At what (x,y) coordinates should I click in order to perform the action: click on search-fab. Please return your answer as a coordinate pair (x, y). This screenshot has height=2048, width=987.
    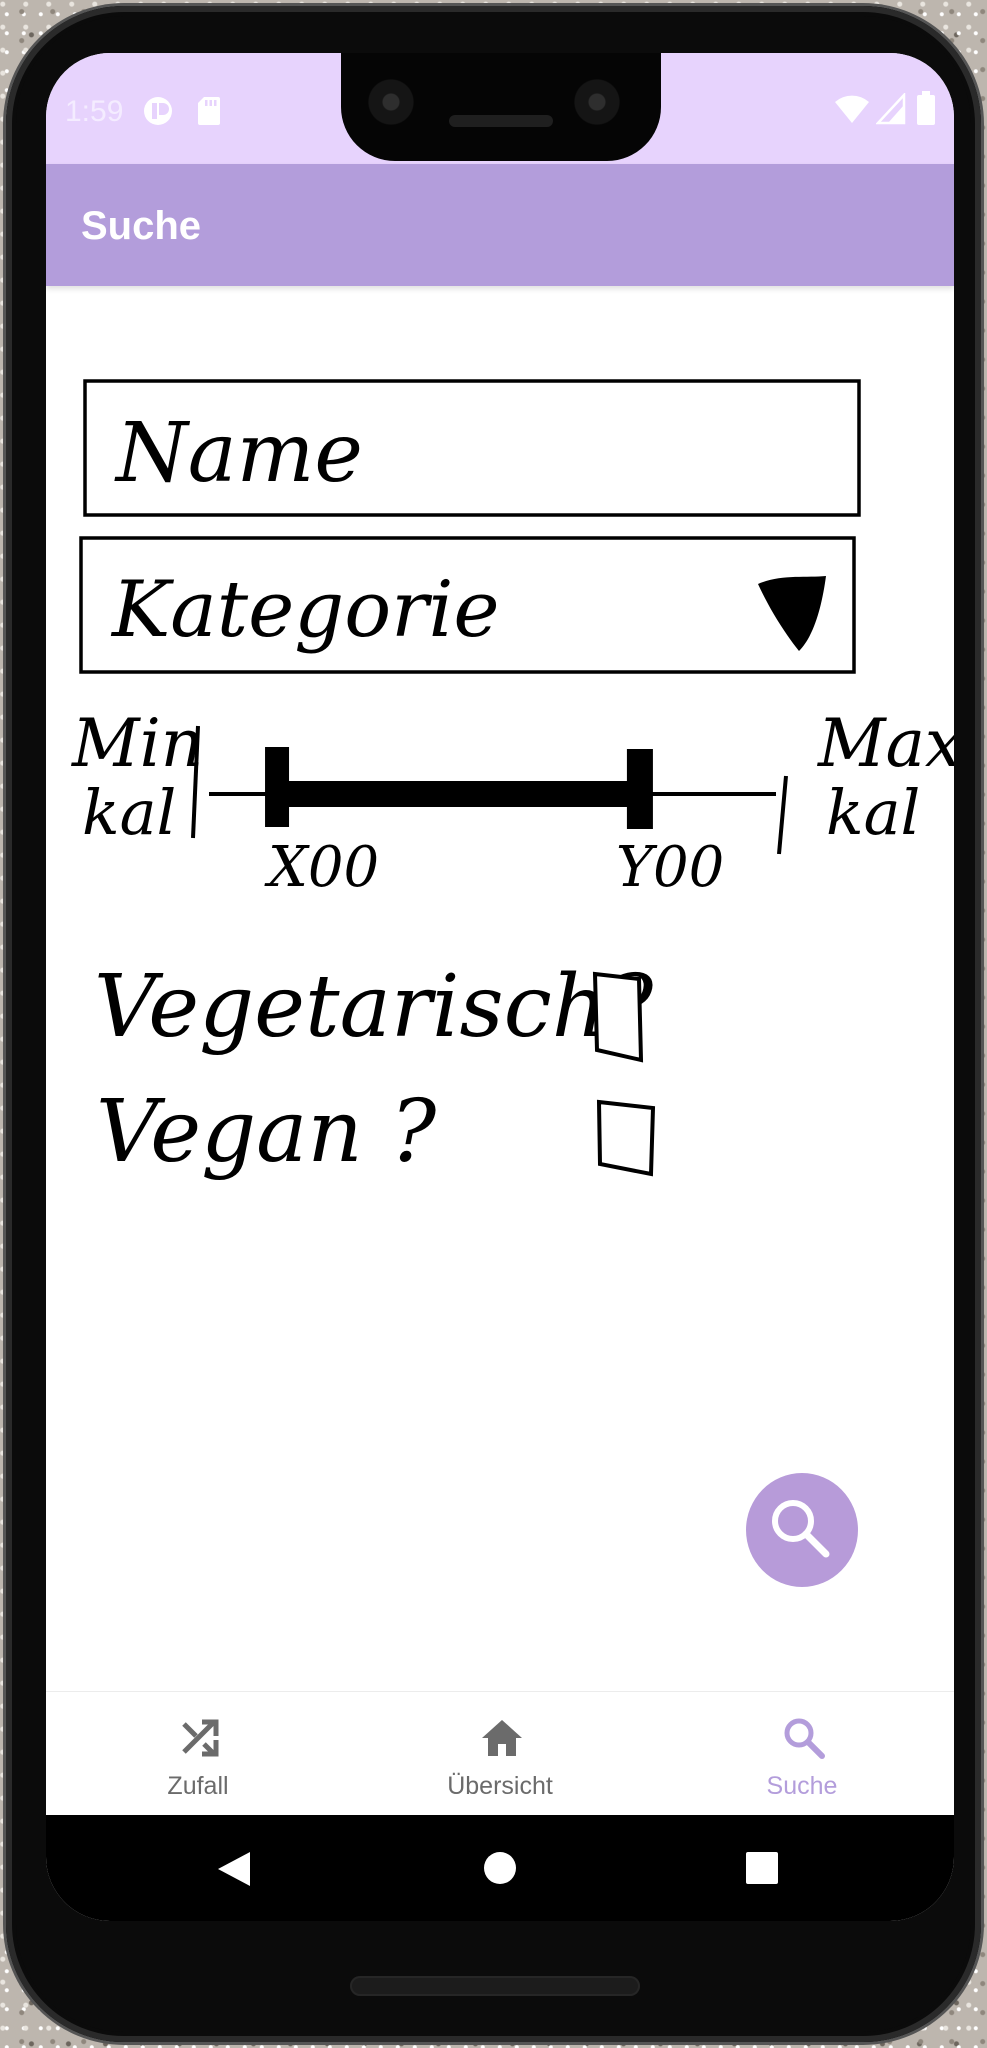
    Looking at the image, I should click on (802, 1530).